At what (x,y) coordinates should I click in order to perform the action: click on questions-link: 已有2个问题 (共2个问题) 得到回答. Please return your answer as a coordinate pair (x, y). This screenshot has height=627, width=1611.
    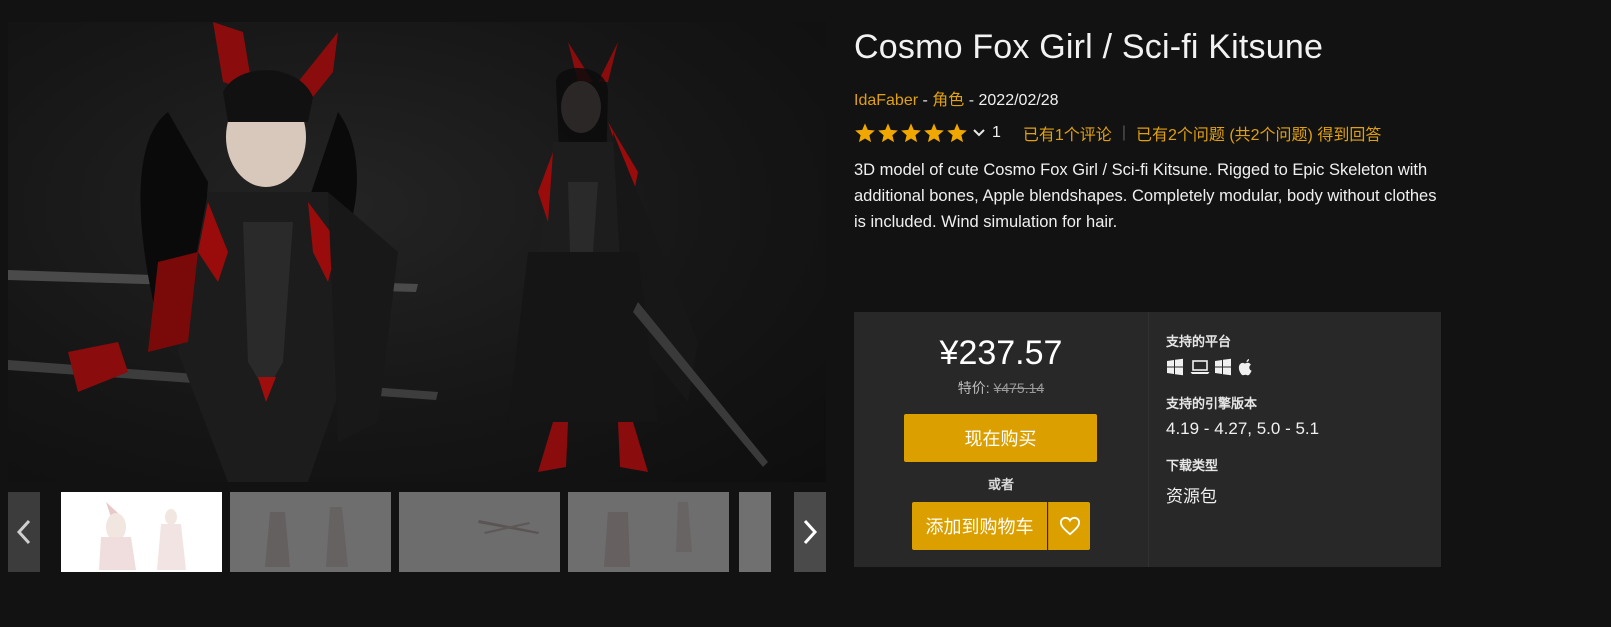
    Looking at the image, I should click on (1258, 133).